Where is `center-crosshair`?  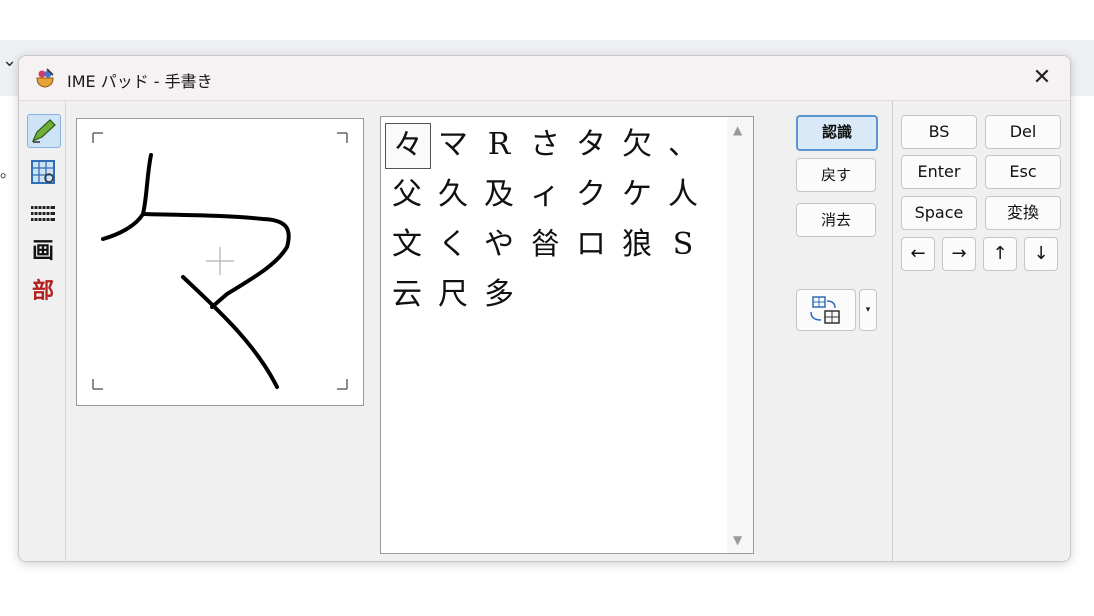 center-crosshair is located at coordinates (220, 261).